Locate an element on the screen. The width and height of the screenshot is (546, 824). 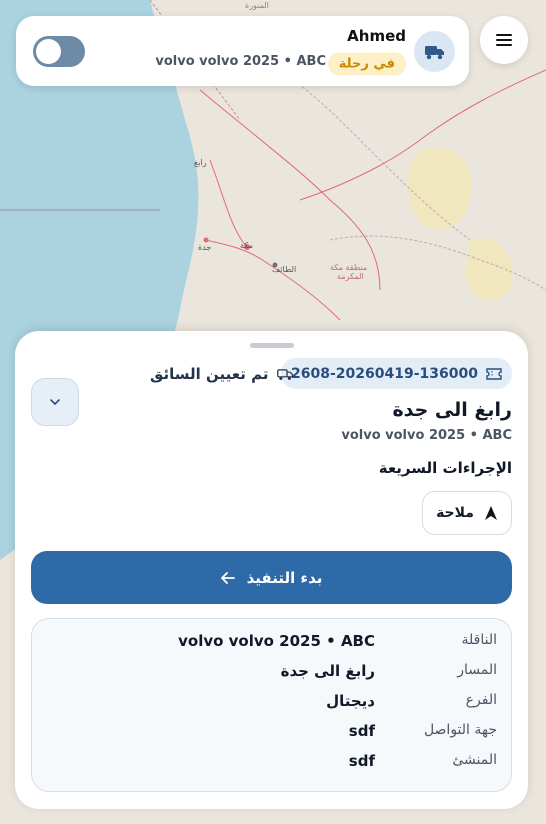
collapse-button is located at coordinates (55, 402).